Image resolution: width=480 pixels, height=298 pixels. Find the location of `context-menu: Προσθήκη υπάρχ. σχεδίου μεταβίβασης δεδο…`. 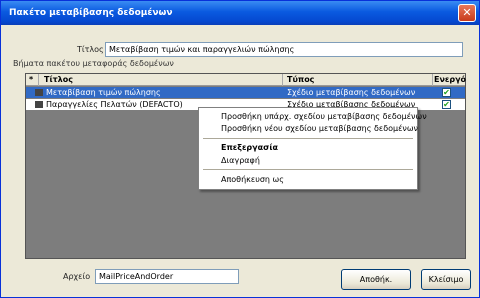

context-menu: Προσθήκη υπάρχ. σχεδίου μεταβίβασης δεδο… is located at coordinates (312, 148).